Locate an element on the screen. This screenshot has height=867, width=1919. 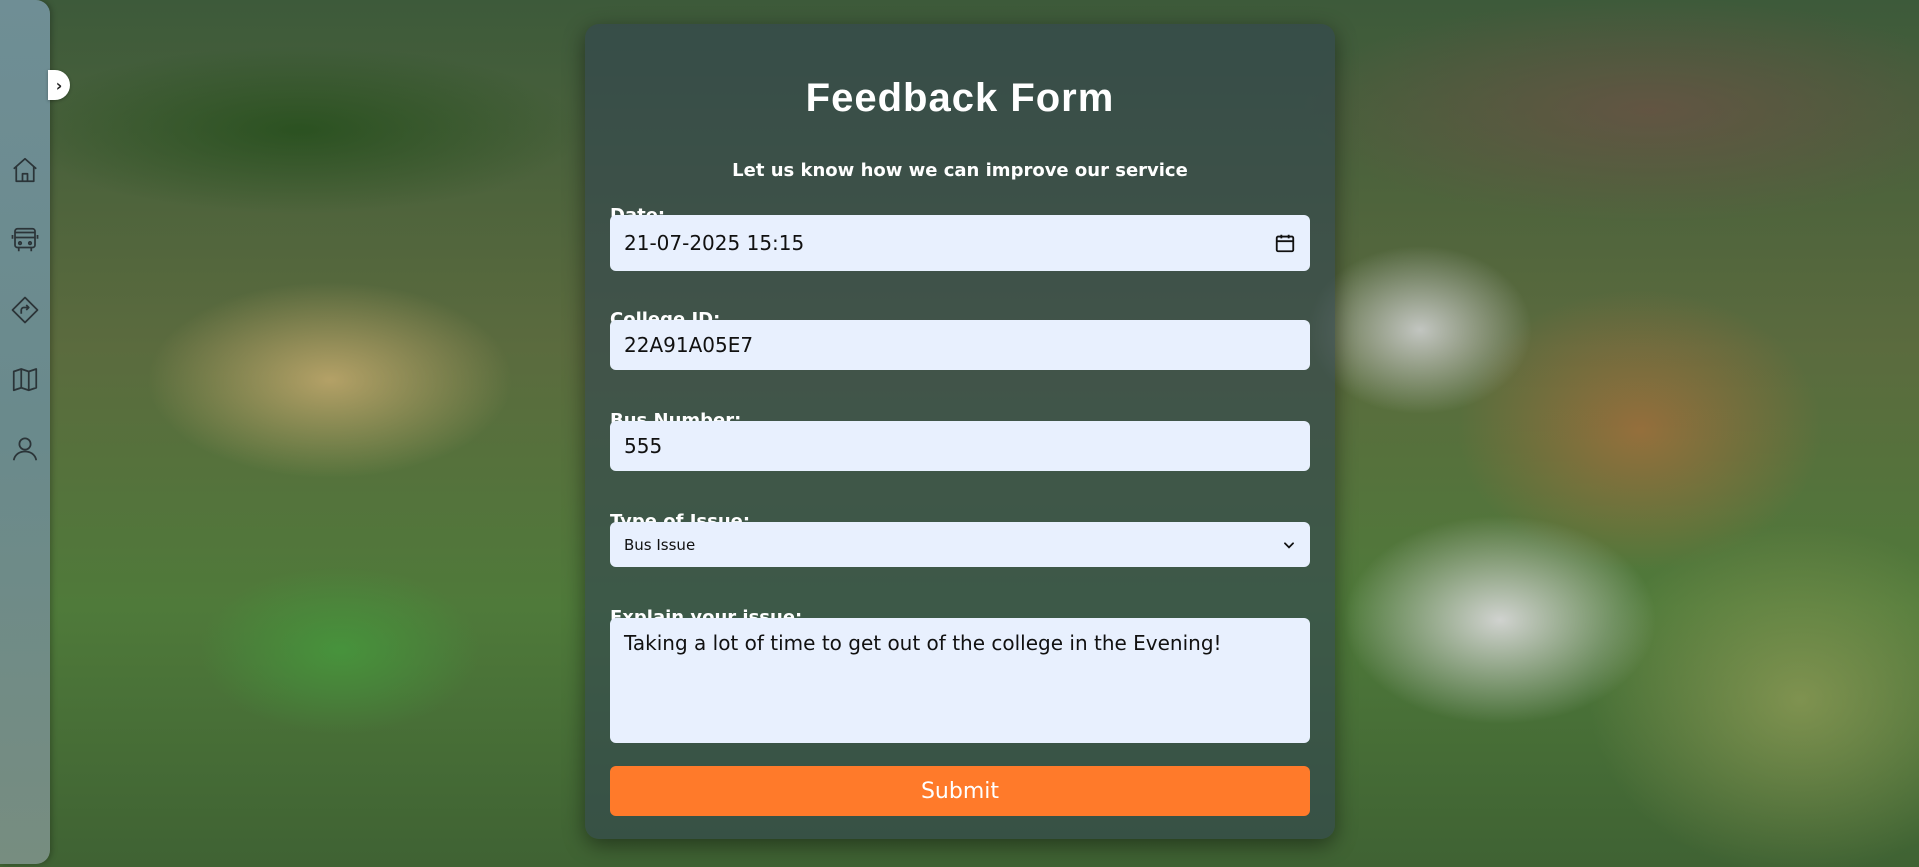
chevron-right-icon: › is located at coordinates (59, 85).